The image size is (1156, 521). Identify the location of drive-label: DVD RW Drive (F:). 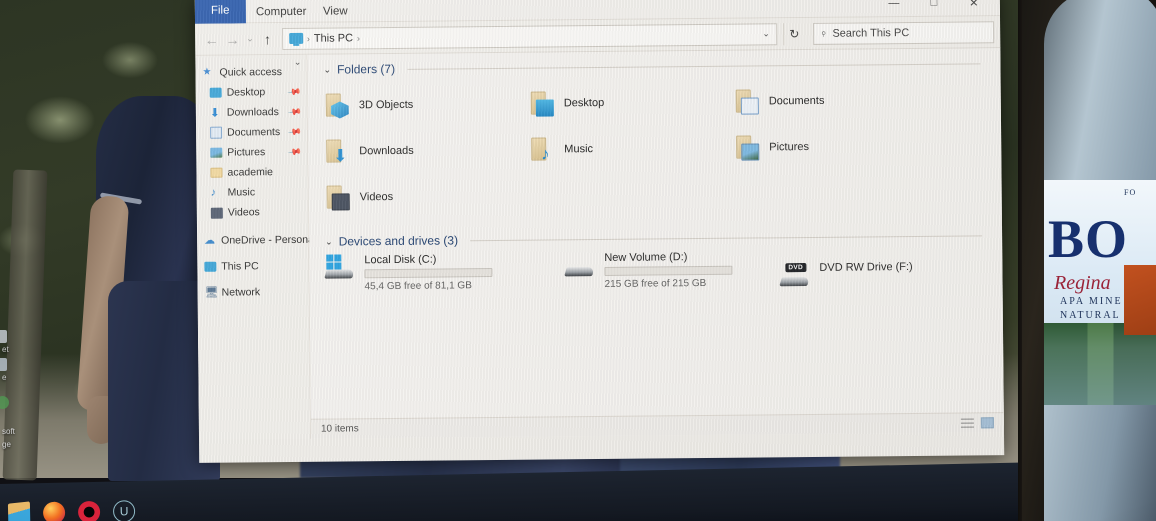
(866, 267).